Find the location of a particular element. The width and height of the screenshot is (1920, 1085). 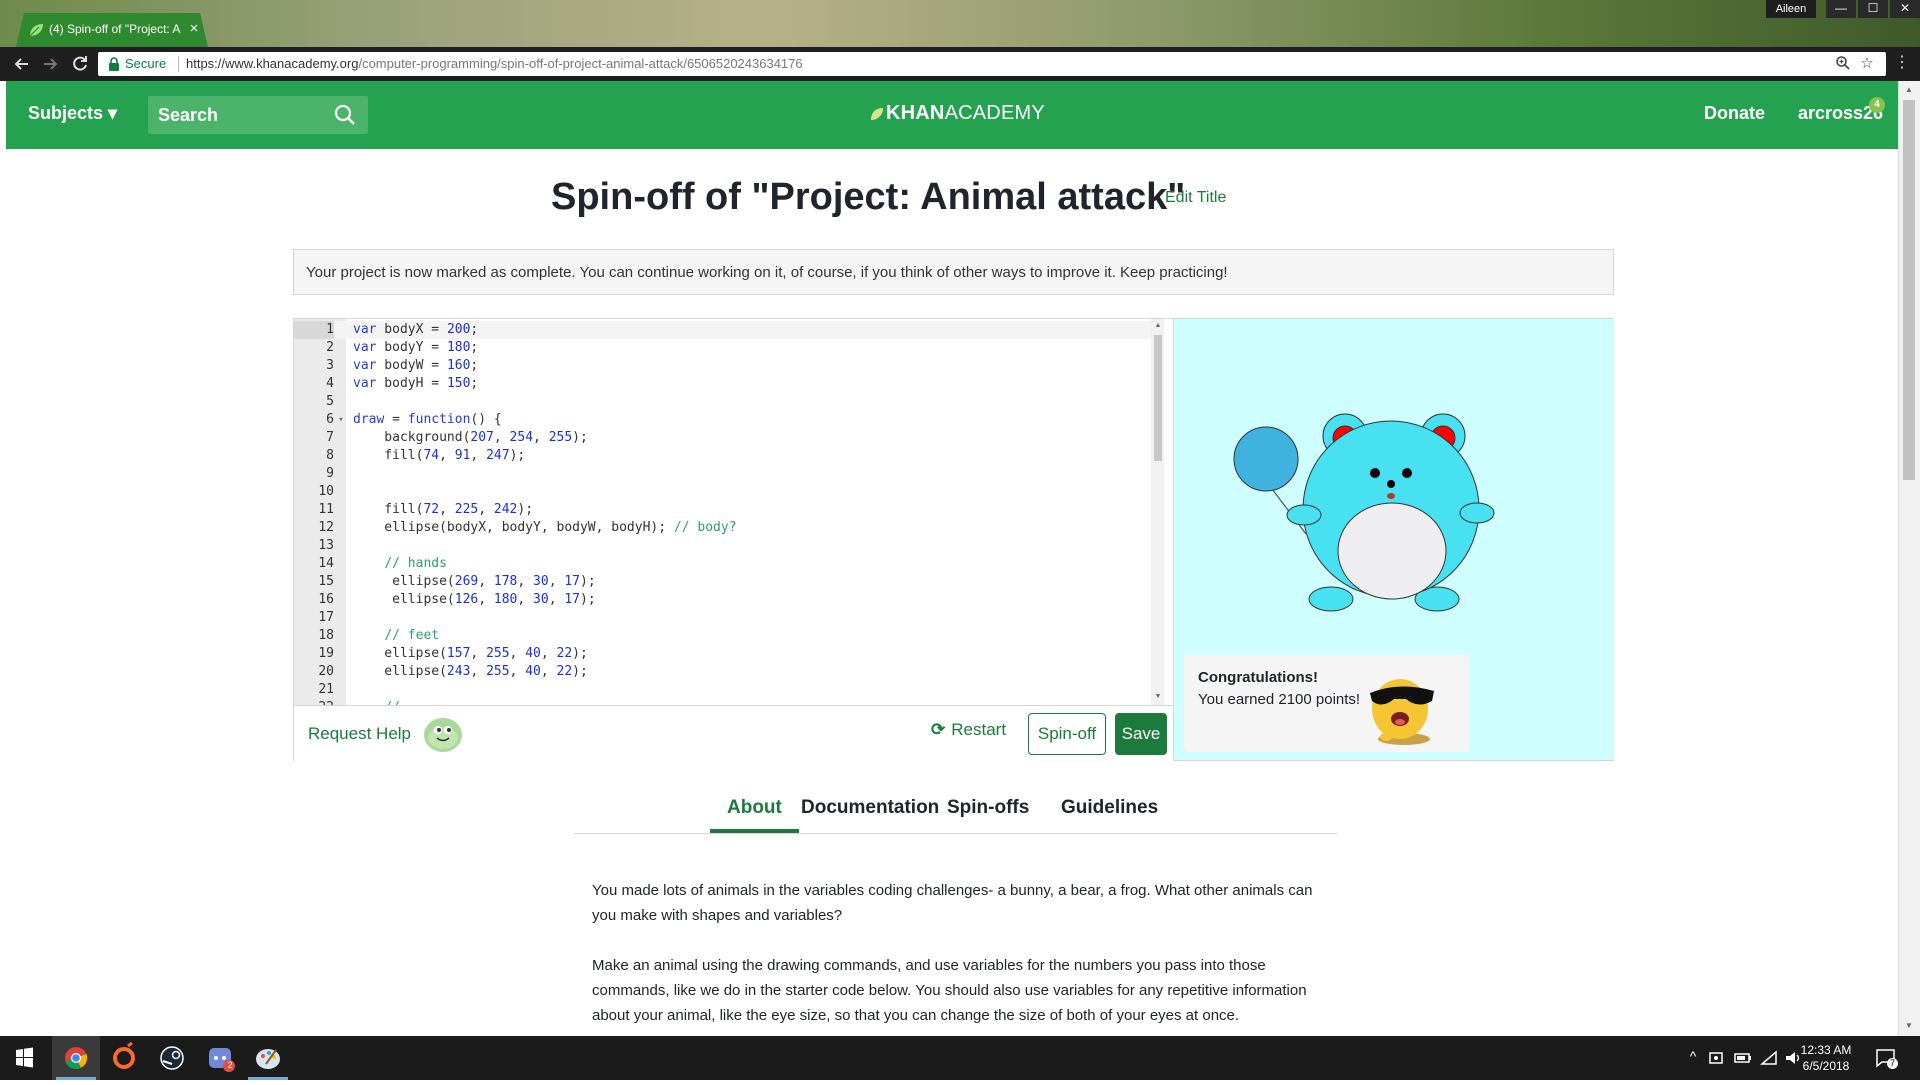

balloon is located at coordinates (1266, 459).